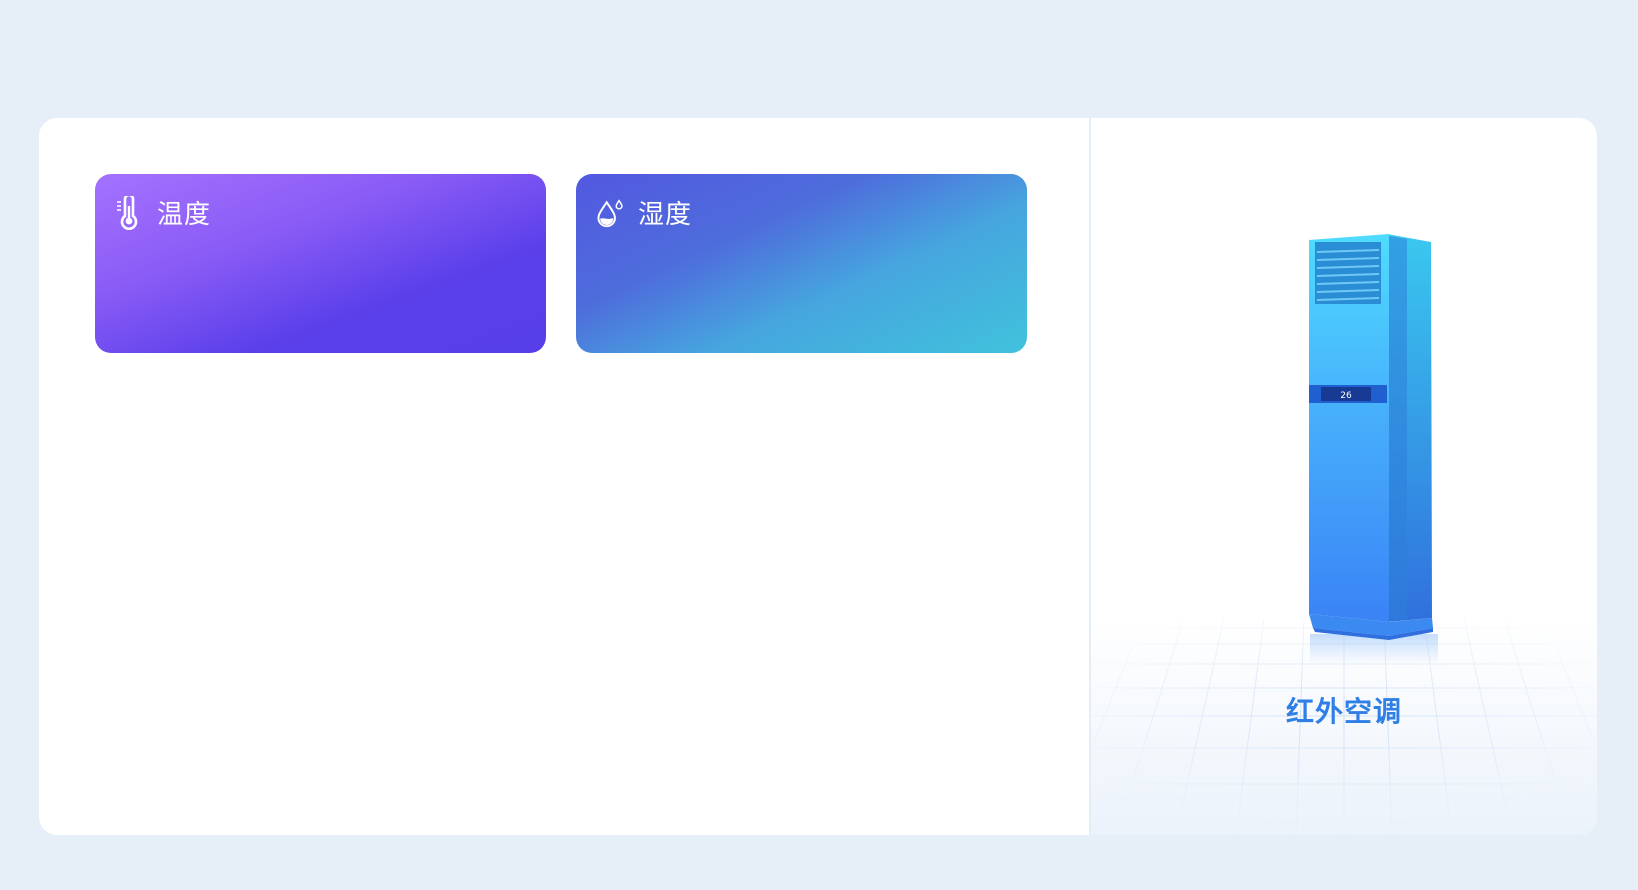 The height and width of the screenshot is (890, 1638). I want to click on temperature-card-header: 温度, so click(163, 212).